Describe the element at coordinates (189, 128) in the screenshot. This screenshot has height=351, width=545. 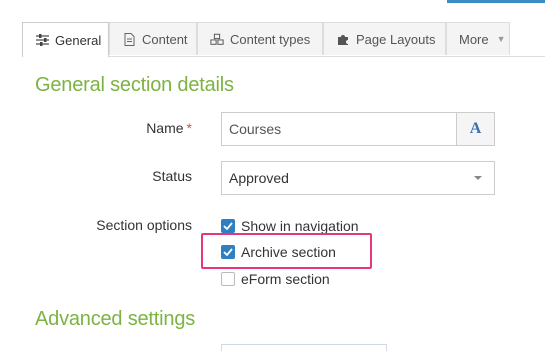
I see `required-marker: *` at that location.